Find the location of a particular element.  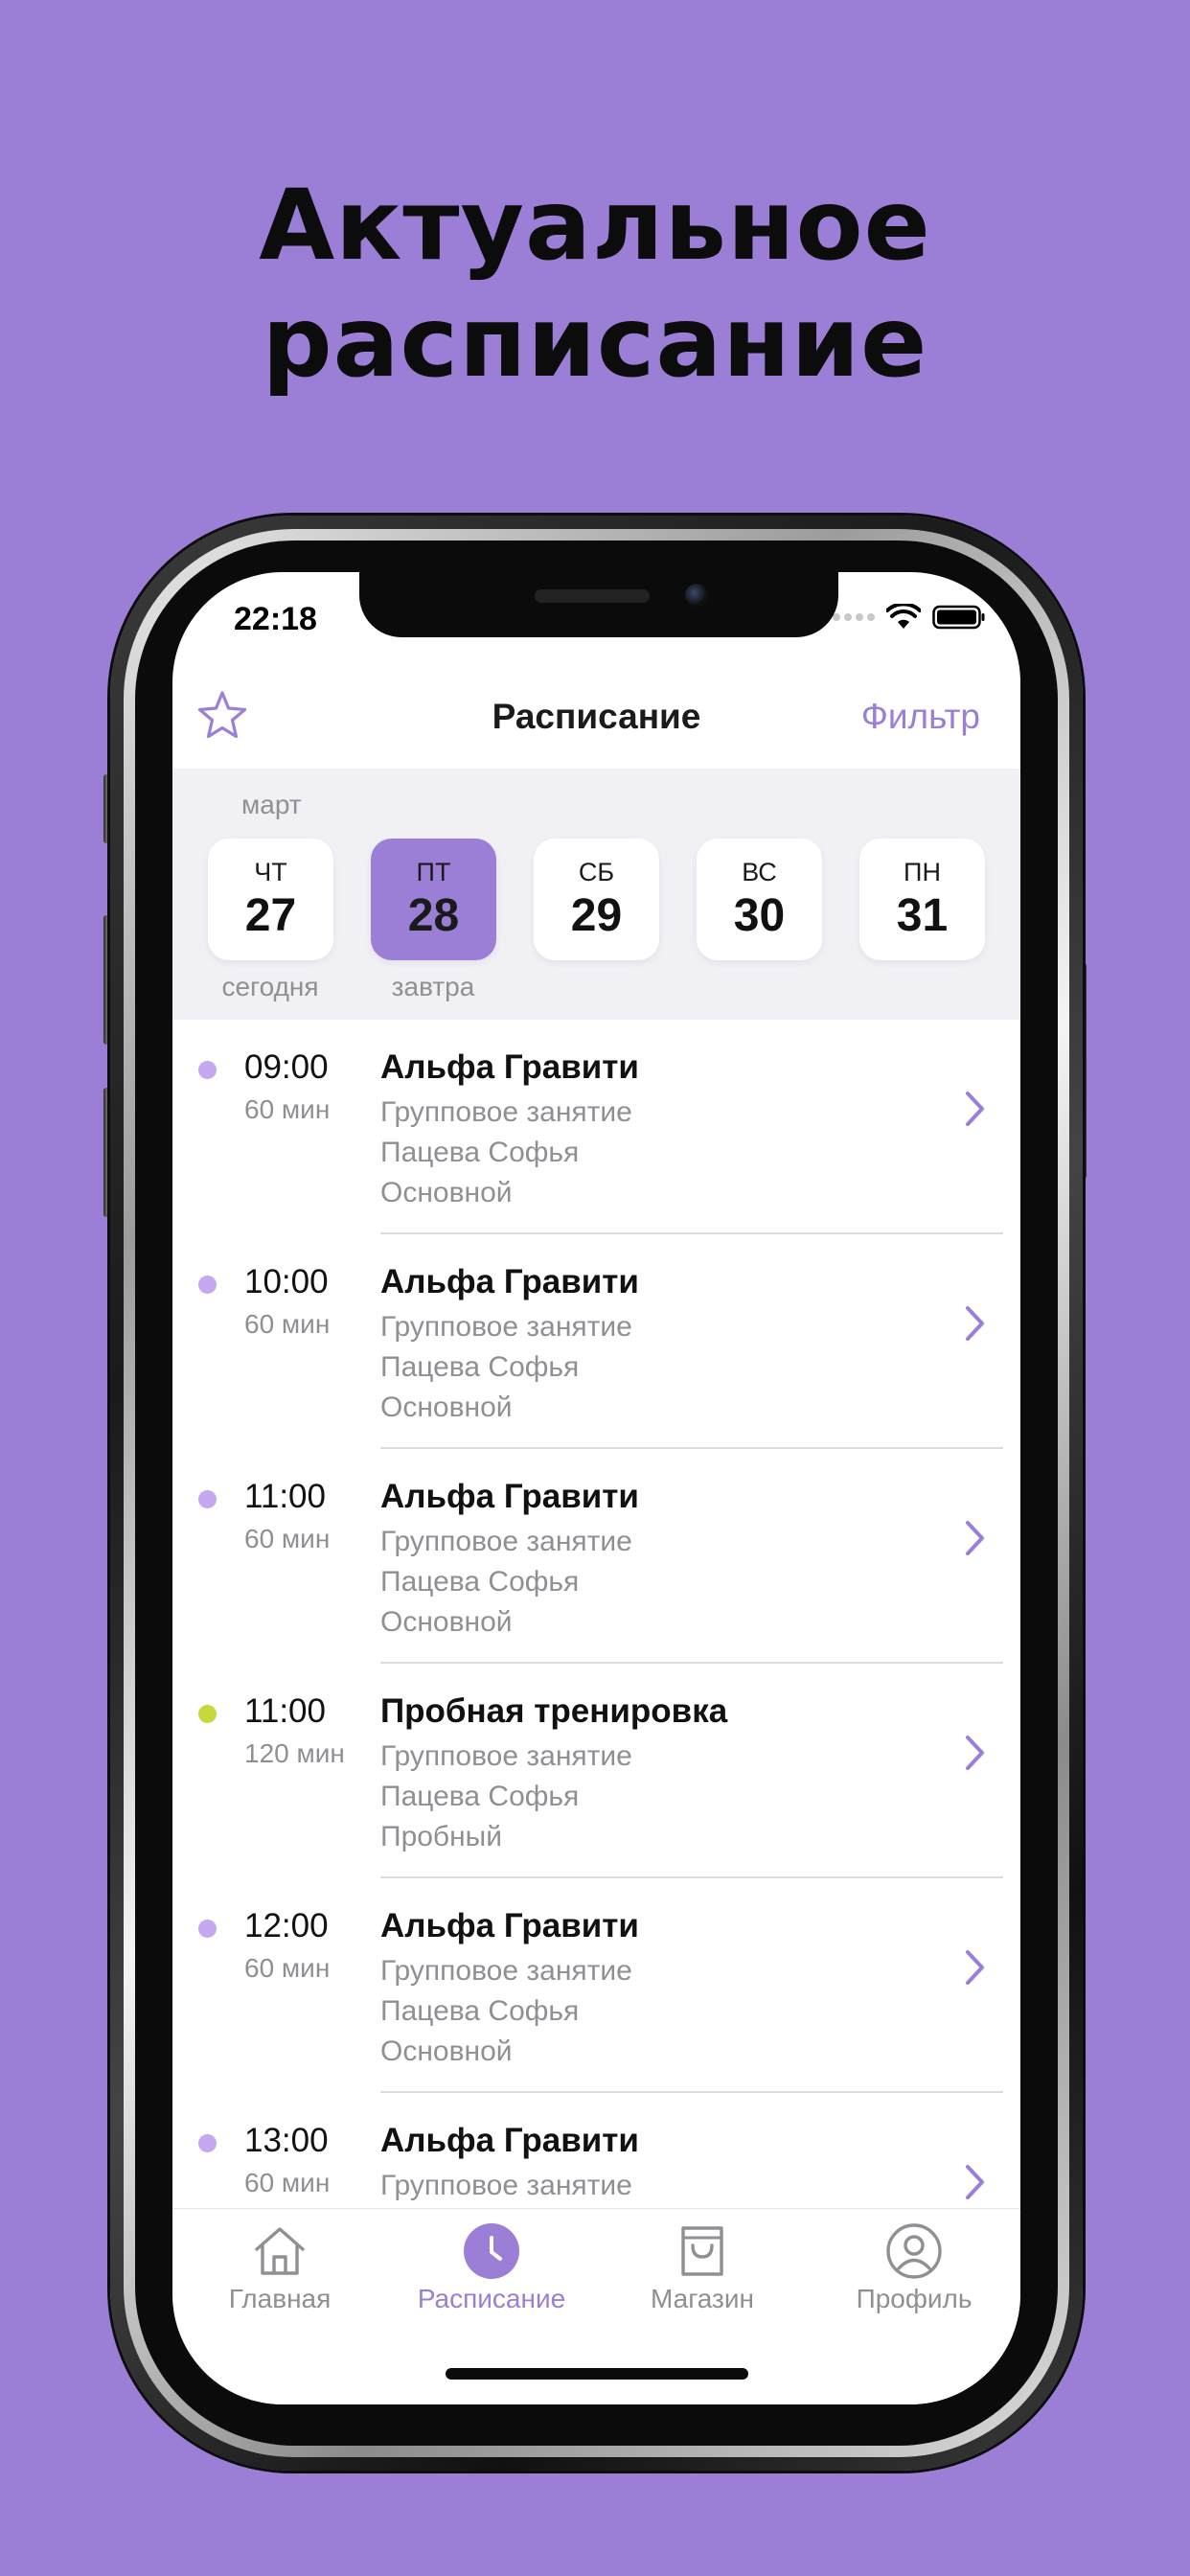

class-time: 13:00 is located at coordinates (287, 2140).